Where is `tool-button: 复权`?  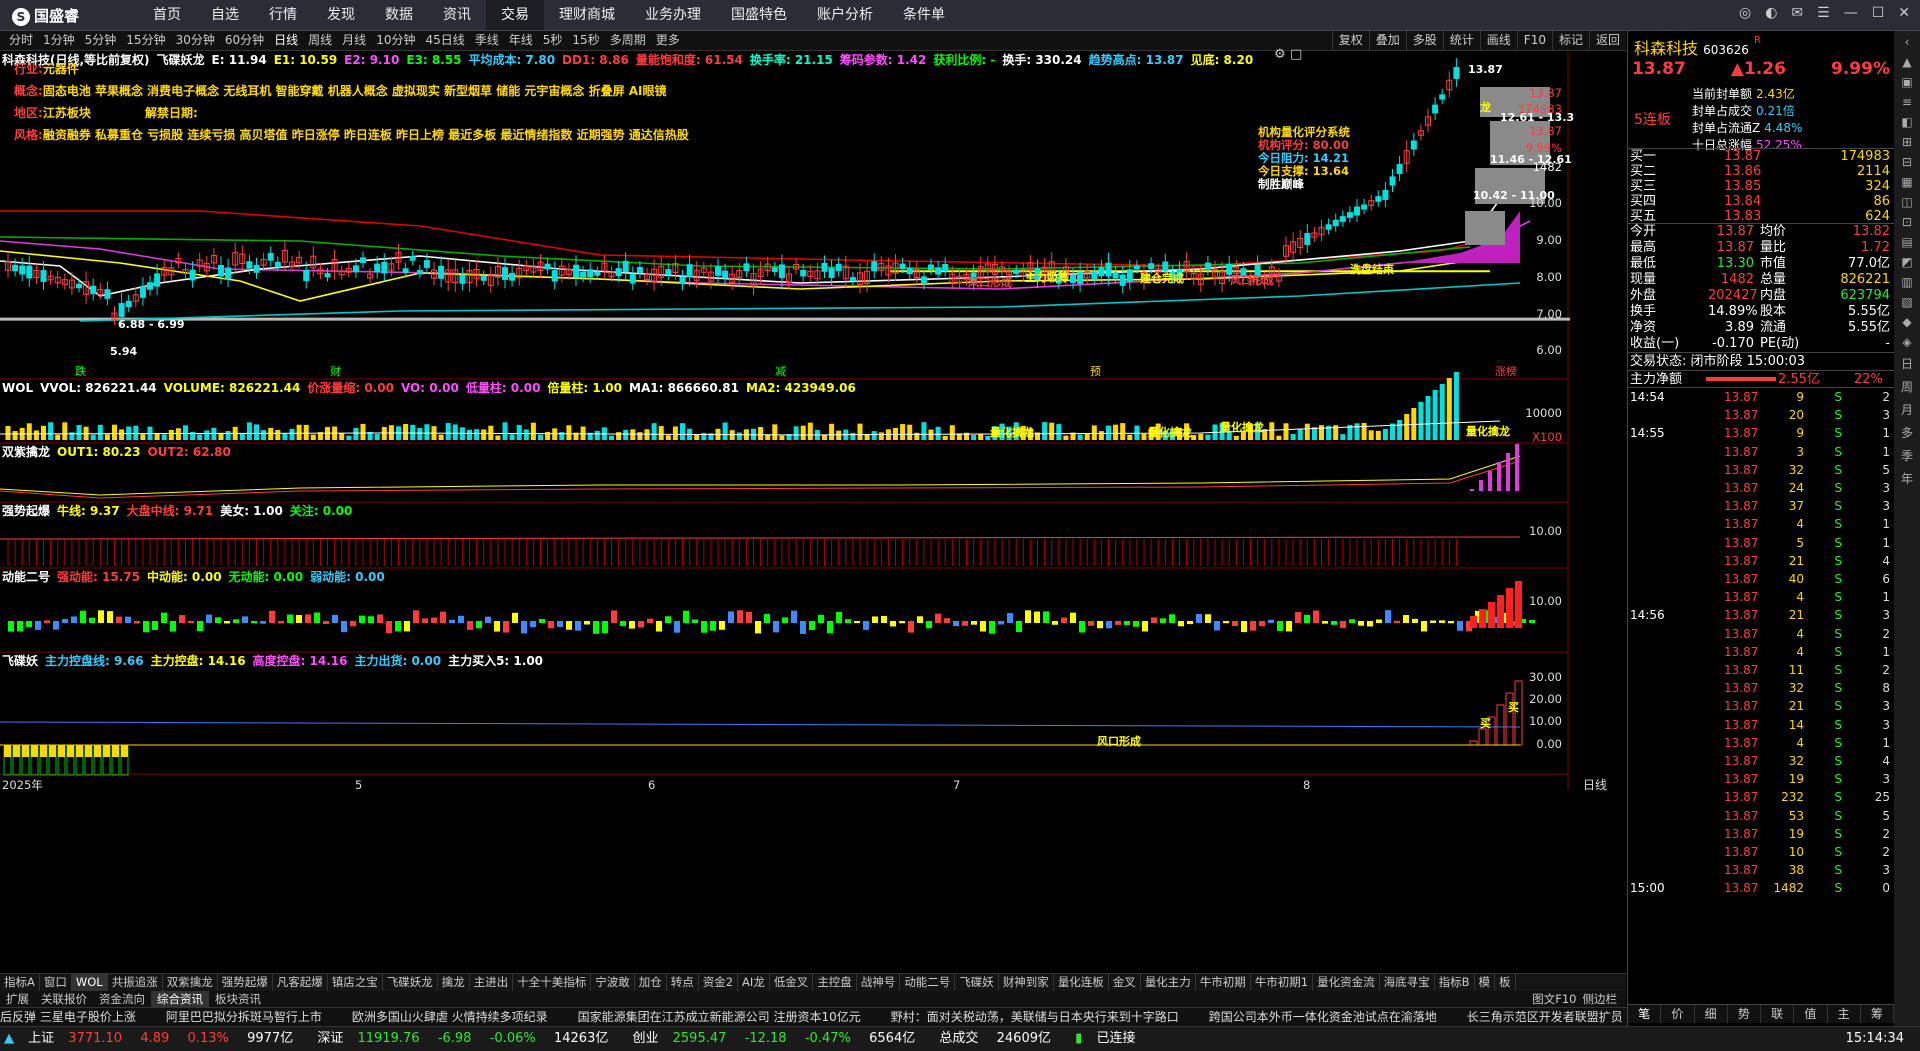 tool-button: 复权 is located at coordinates (1350, 40).